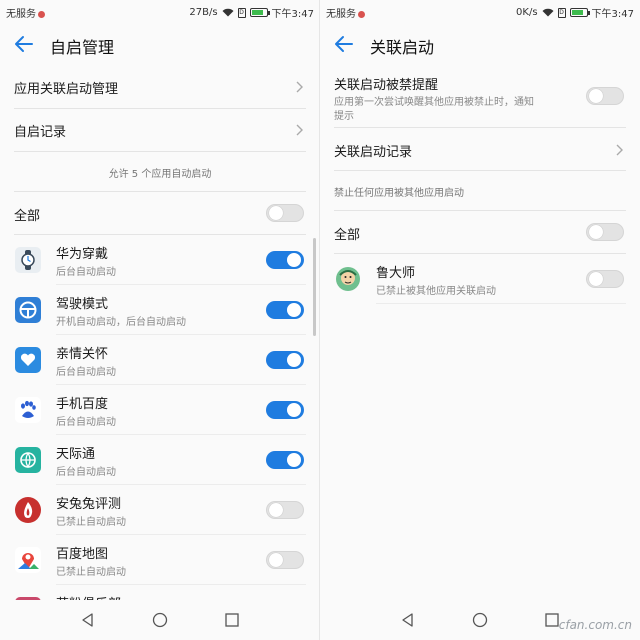 Image resolution: width=640 pixels, height=640 pixels. Describe the element at coordinates (480, 149) in the screenshot. I see `associated-launch-record-item: 关联启动记录` at that location.